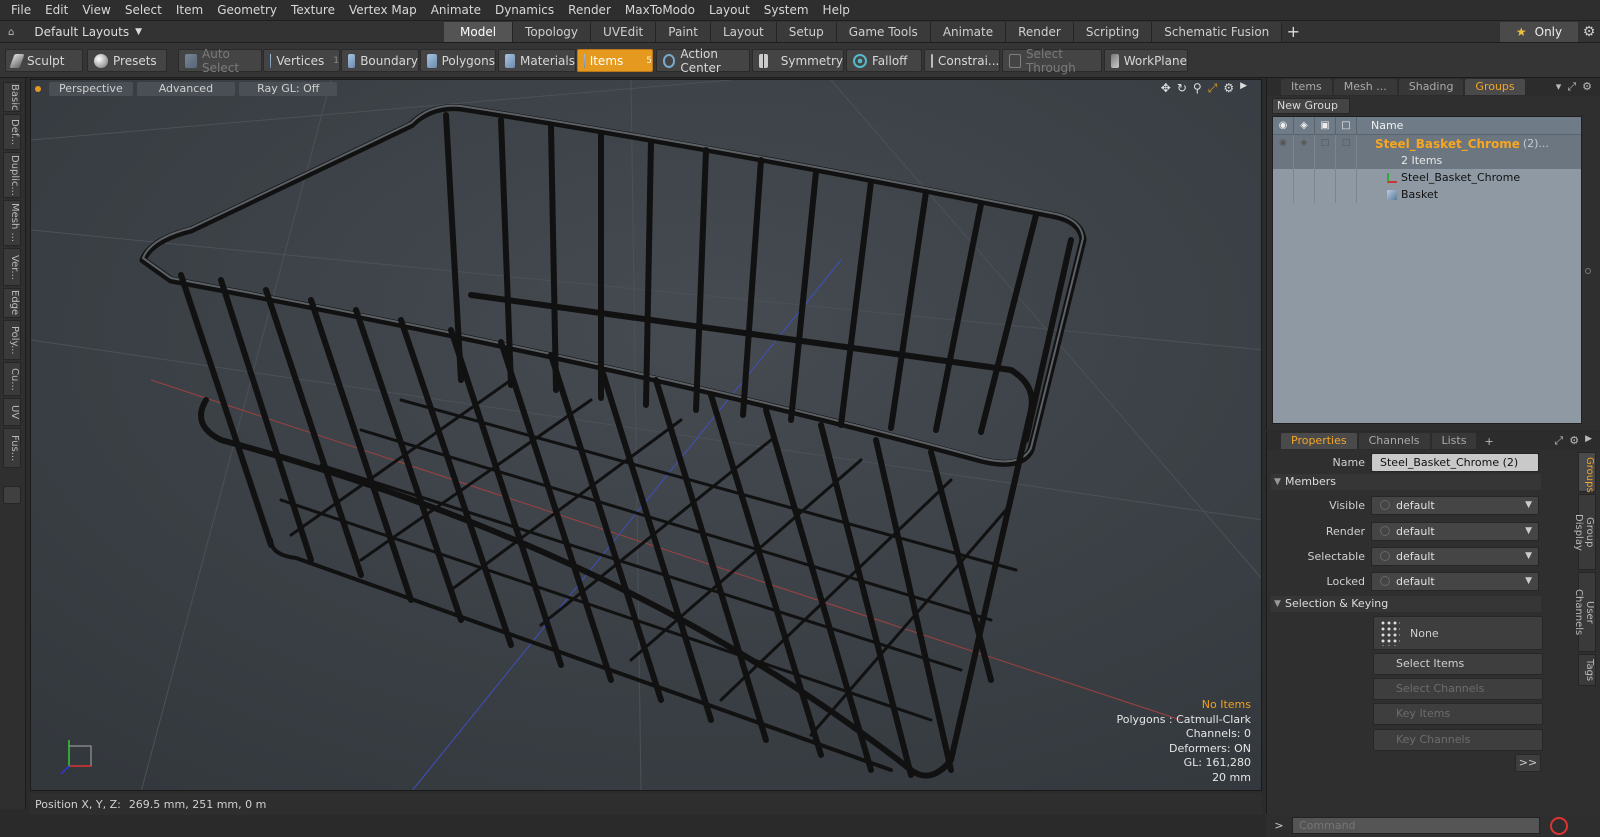  Describe the element at coordinates (703, 61) in the screenshot. I see `action-center-button: Action Center` at that location.